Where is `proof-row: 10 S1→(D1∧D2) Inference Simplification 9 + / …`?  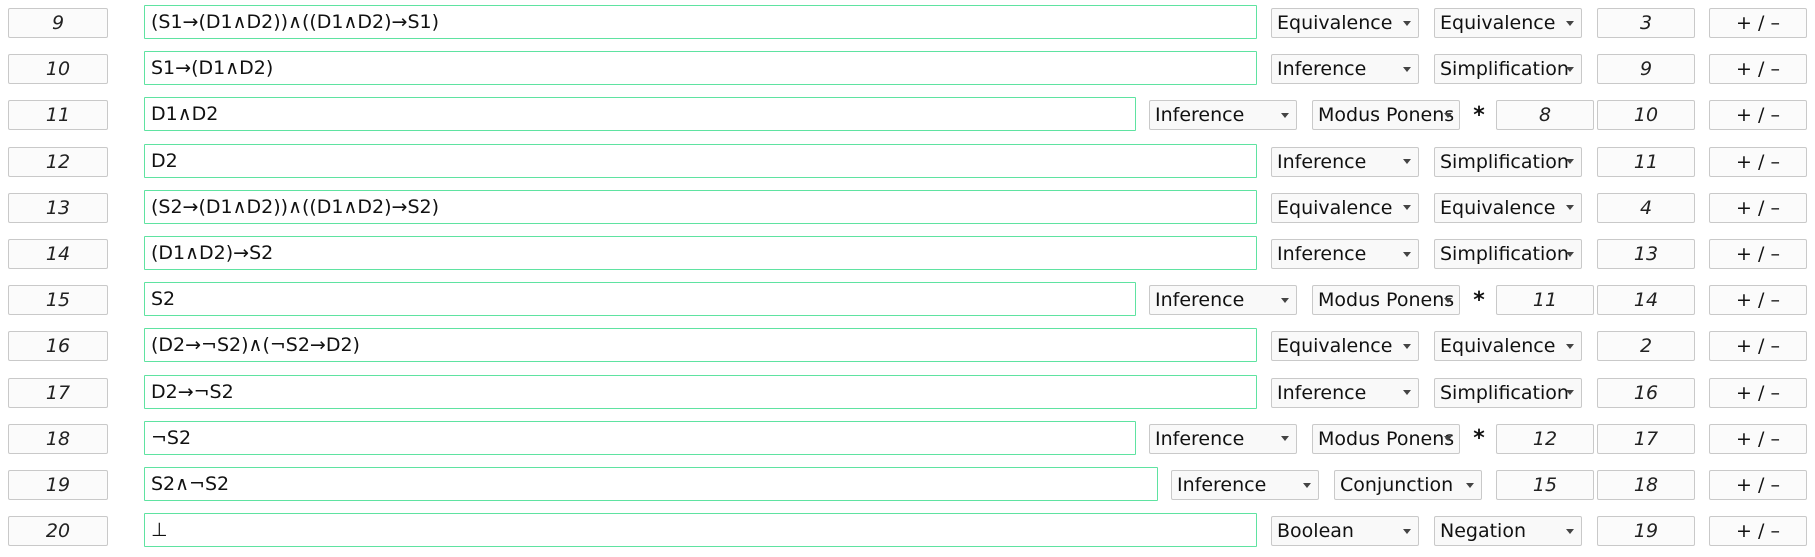 proof-row: 10 S1→(D1∧D2) Inference Simplification 9 + / … is located at coordinates (907, 69).